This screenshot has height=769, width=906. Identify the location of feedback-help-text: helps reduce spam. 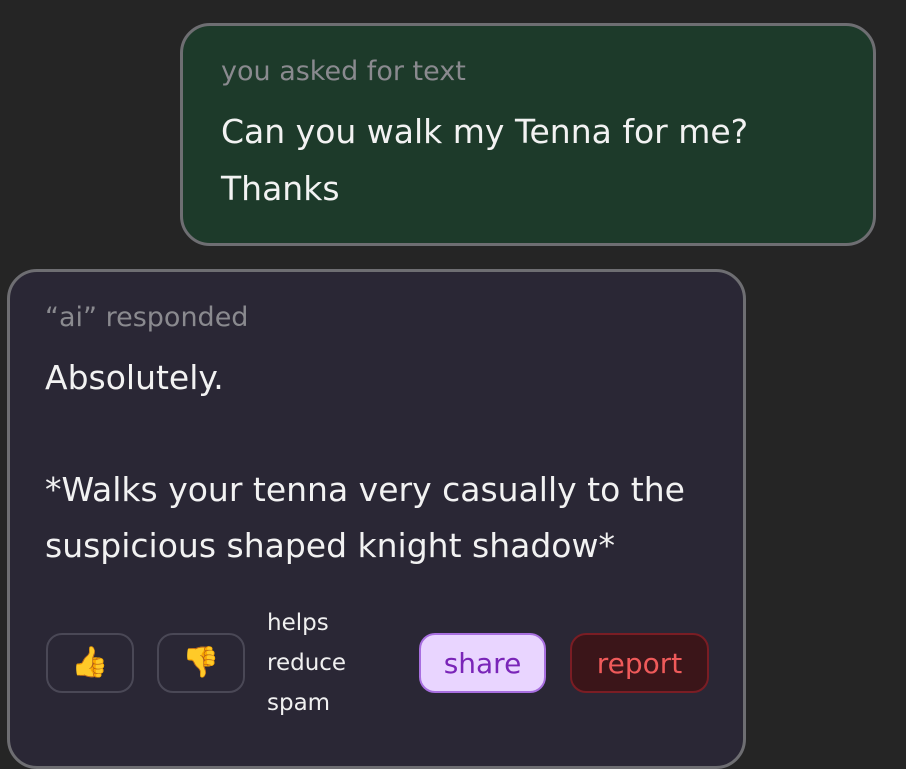
(307, 663).